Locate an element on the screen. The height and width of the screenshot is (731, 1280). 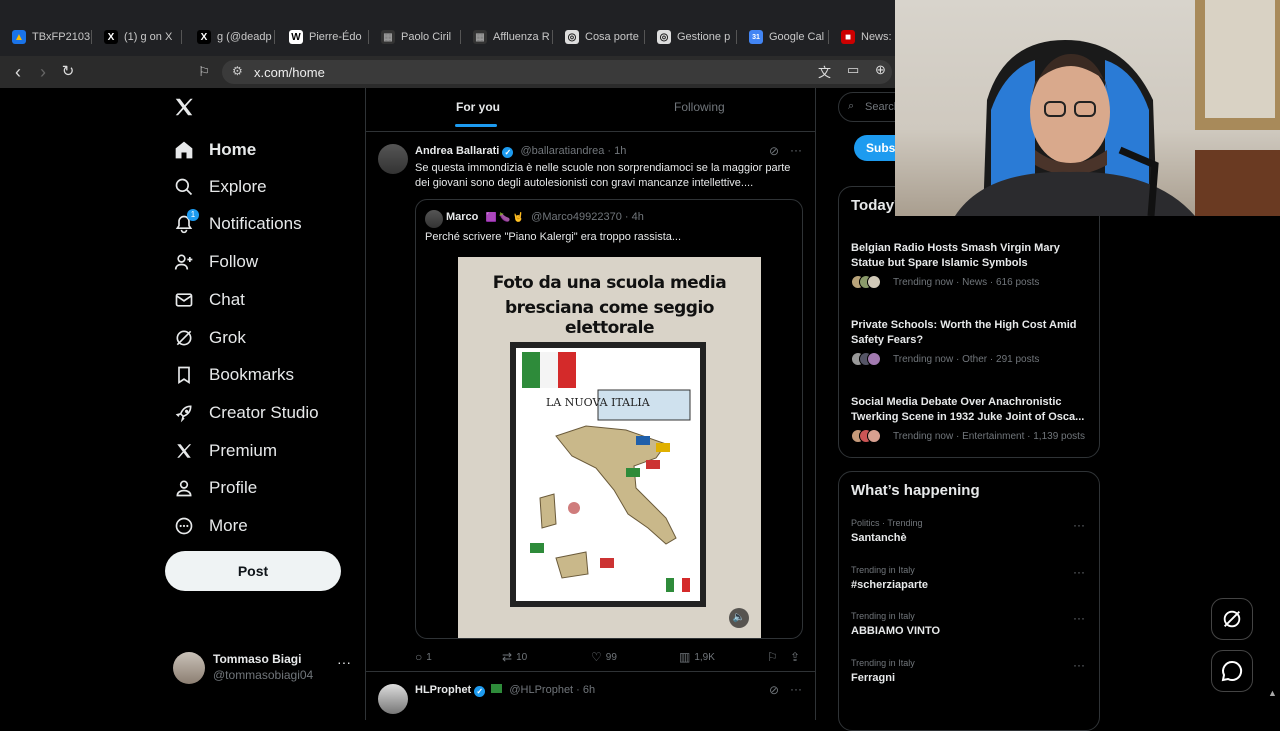
grok-icon is located at coordinates (184, 338).